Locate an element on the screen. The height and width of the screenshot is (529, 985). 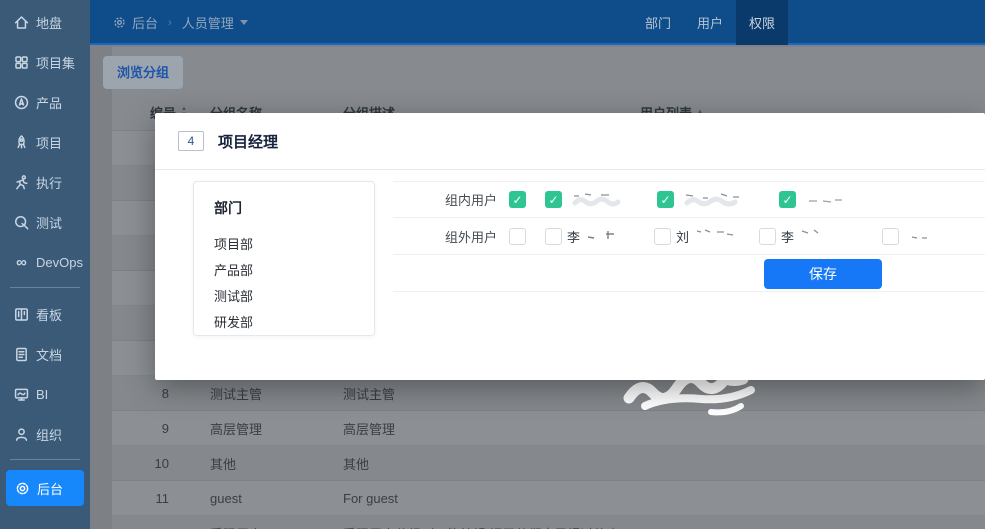
sidebar-item-label: 看板 is located at coordinates (49, 315).